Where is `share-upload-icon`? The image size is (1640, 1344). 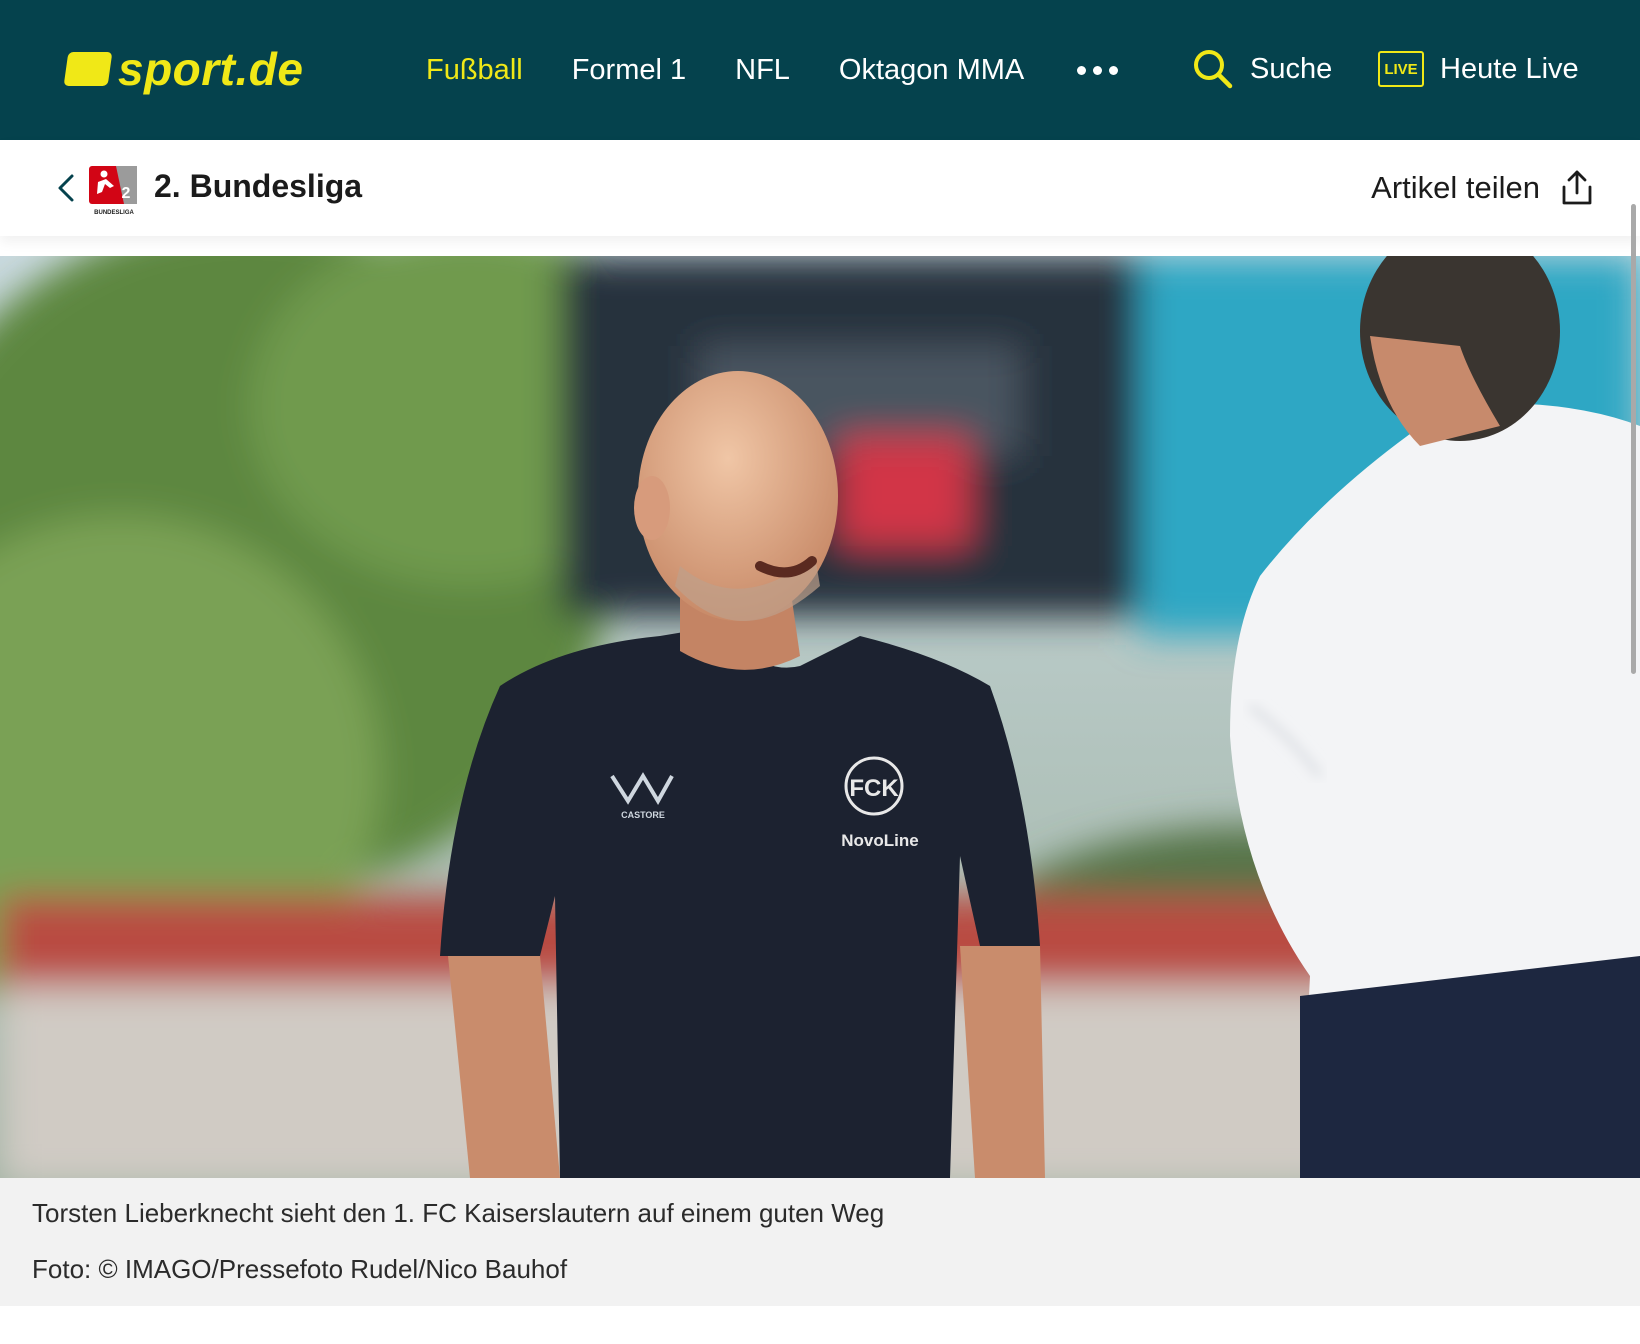 share-upload-icon is located at coordinates (1577, 187).